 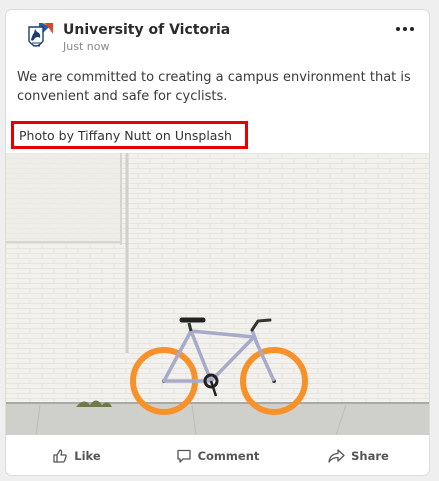 I want to click on share-button: Share, so click(x=358, y=456).